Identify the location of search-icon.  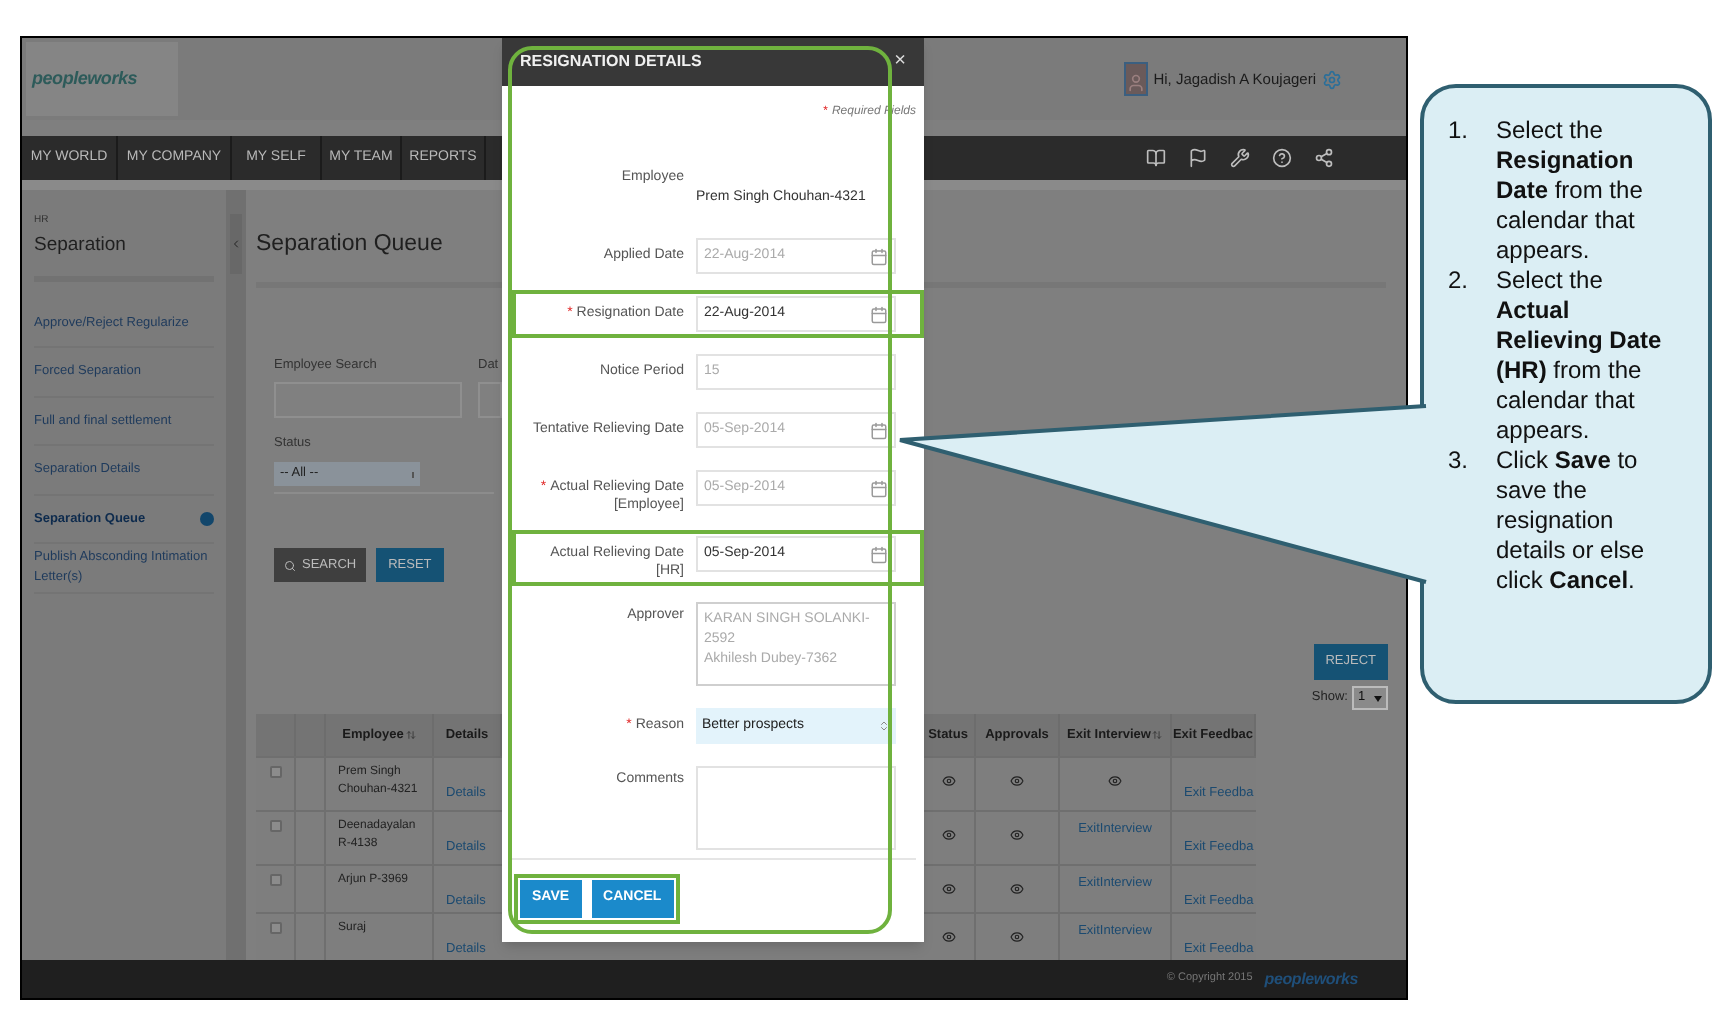
(290, 565).